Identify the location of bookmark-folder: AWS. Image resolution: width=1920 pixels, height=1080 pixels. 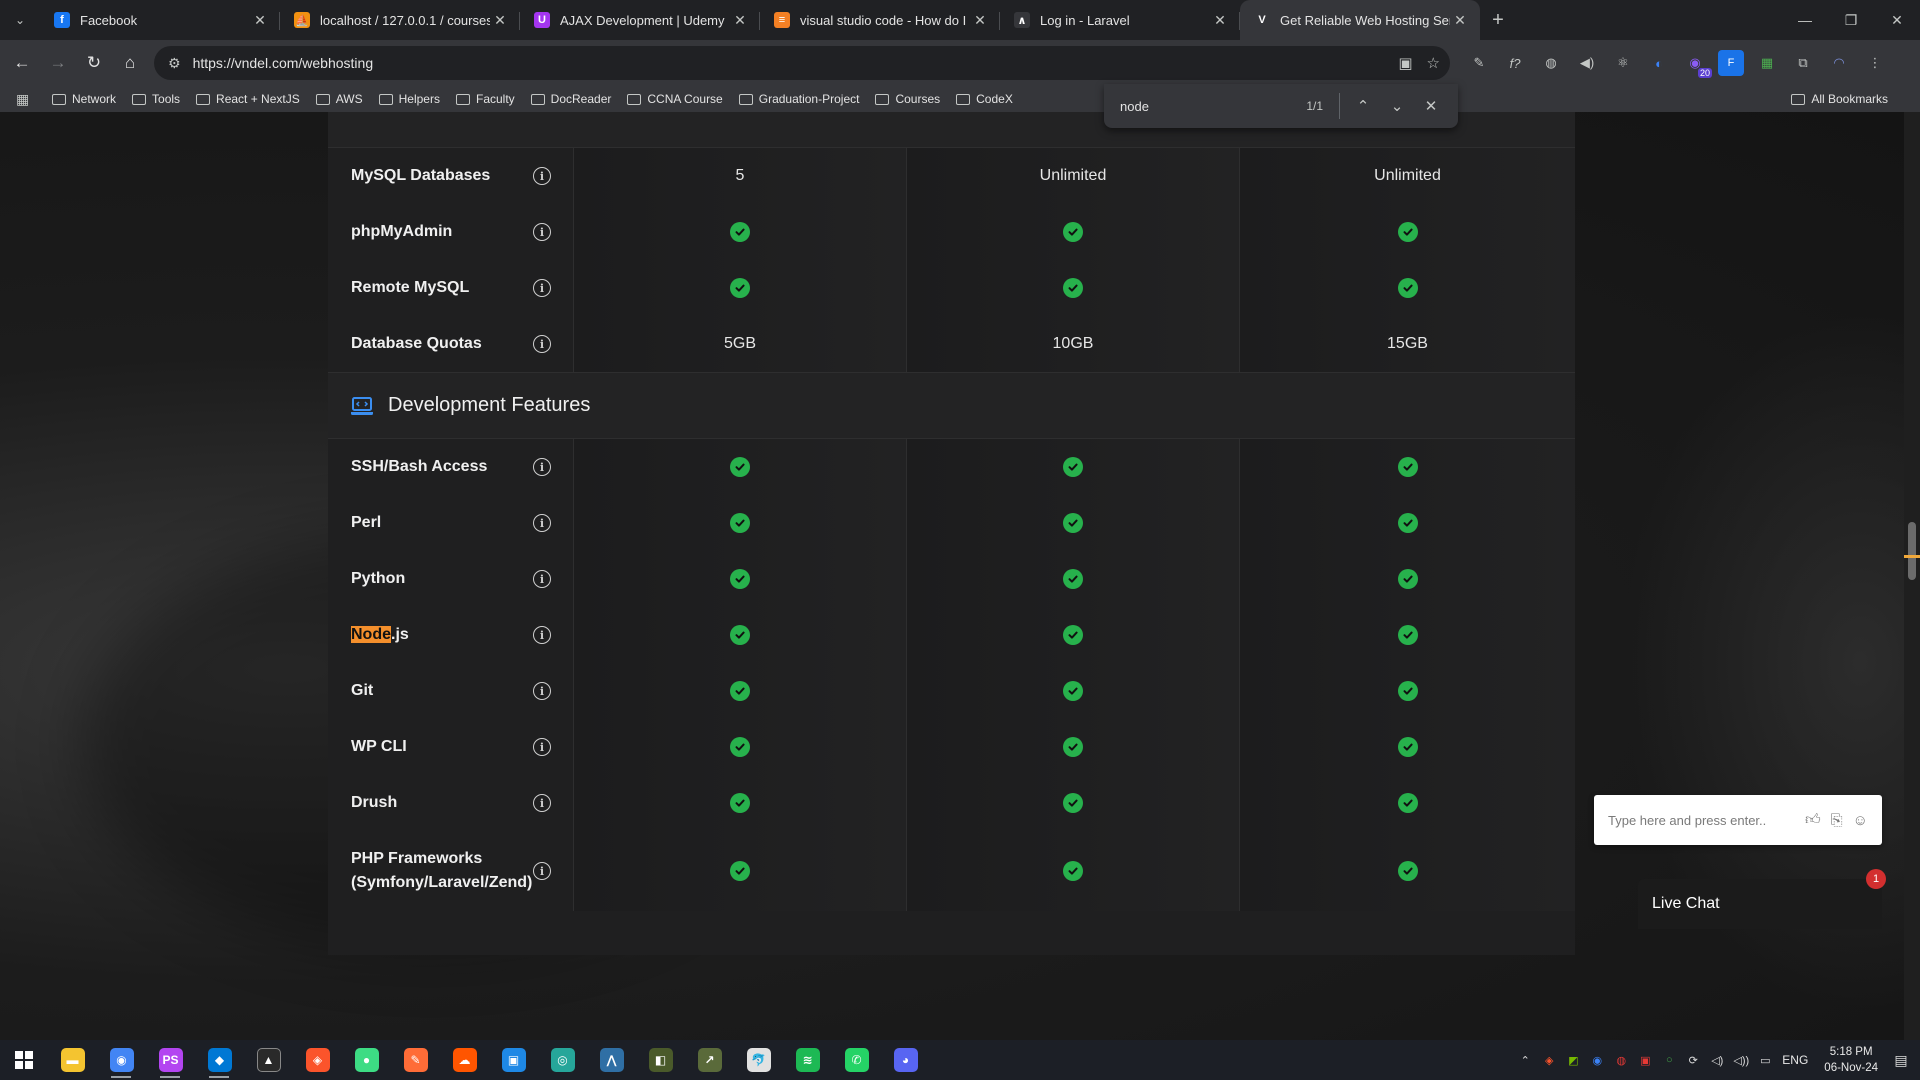
(339, 99).